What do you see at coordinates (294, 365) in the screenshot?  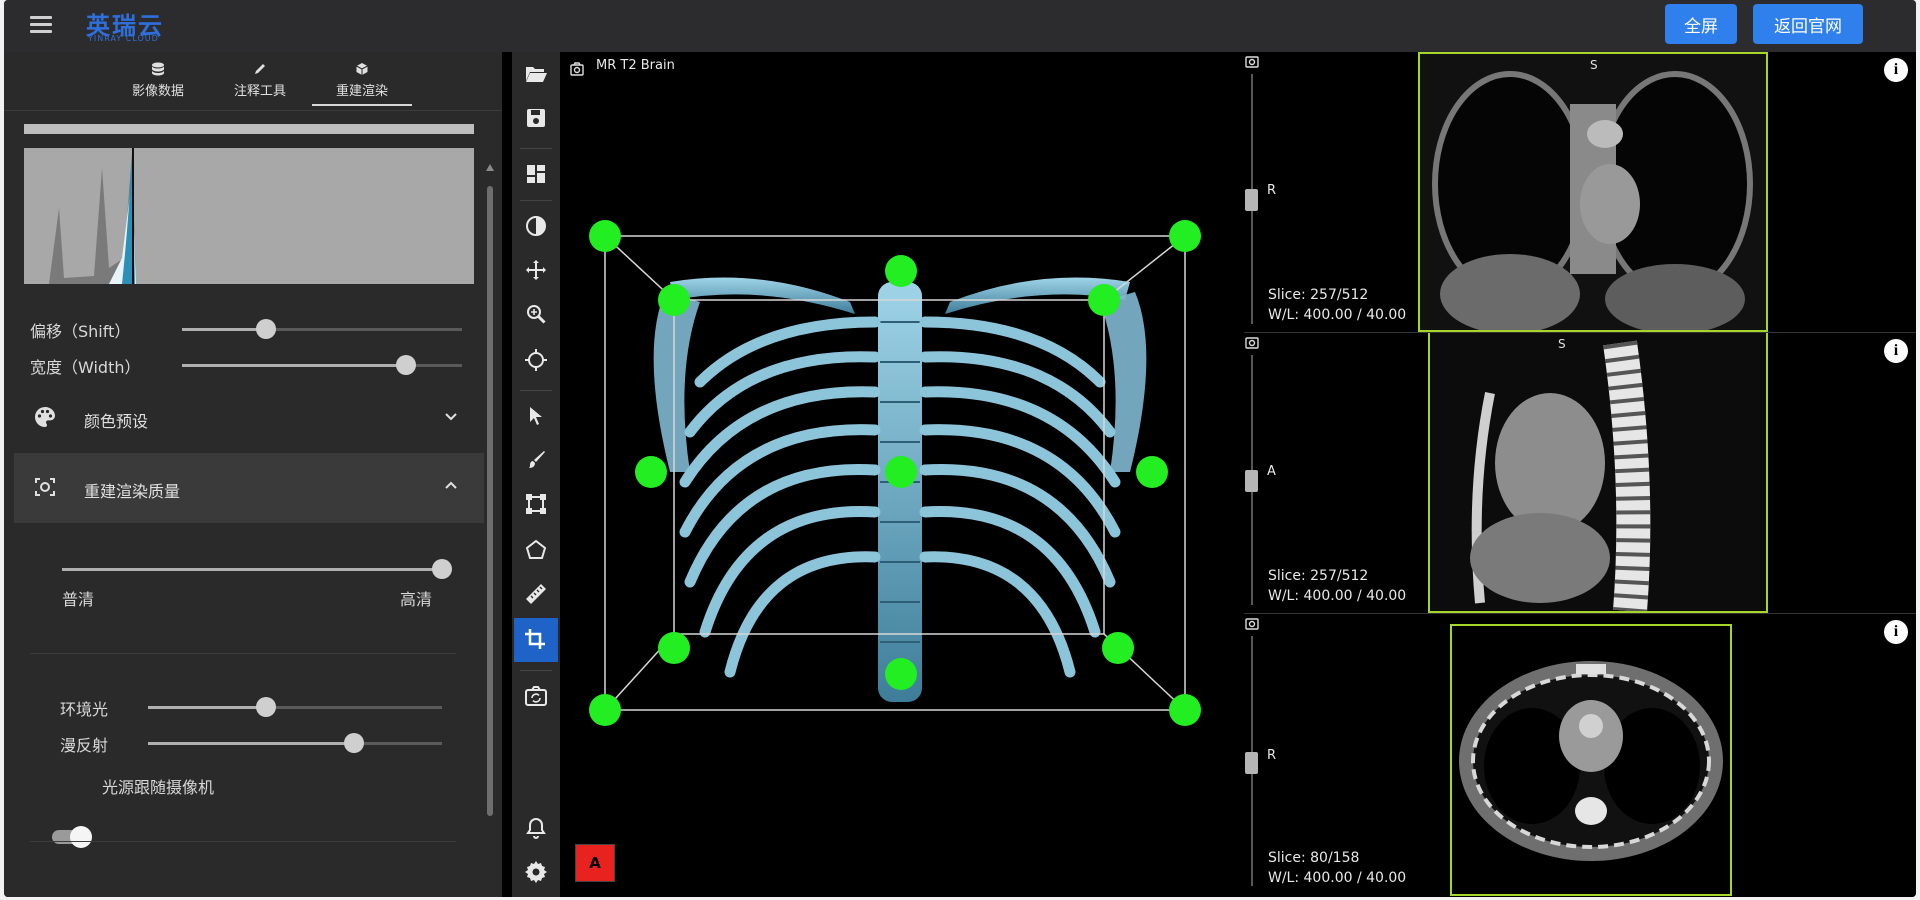 I see `width-slider-fill` at bounding box center [294, 365].